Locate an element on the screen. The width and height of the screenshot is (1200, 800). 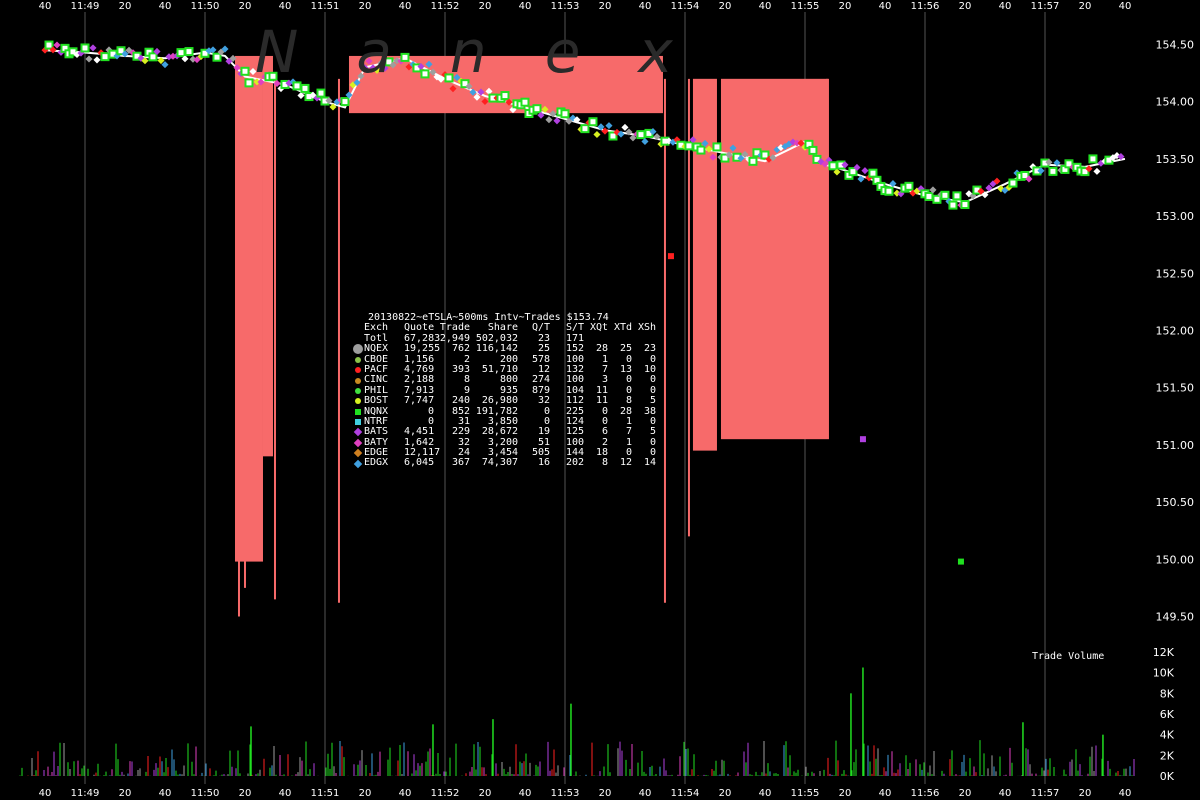
stats-row: BOST 7,747 240 26,980 32 112 11 8 5 is located at coordinates (504, 401).